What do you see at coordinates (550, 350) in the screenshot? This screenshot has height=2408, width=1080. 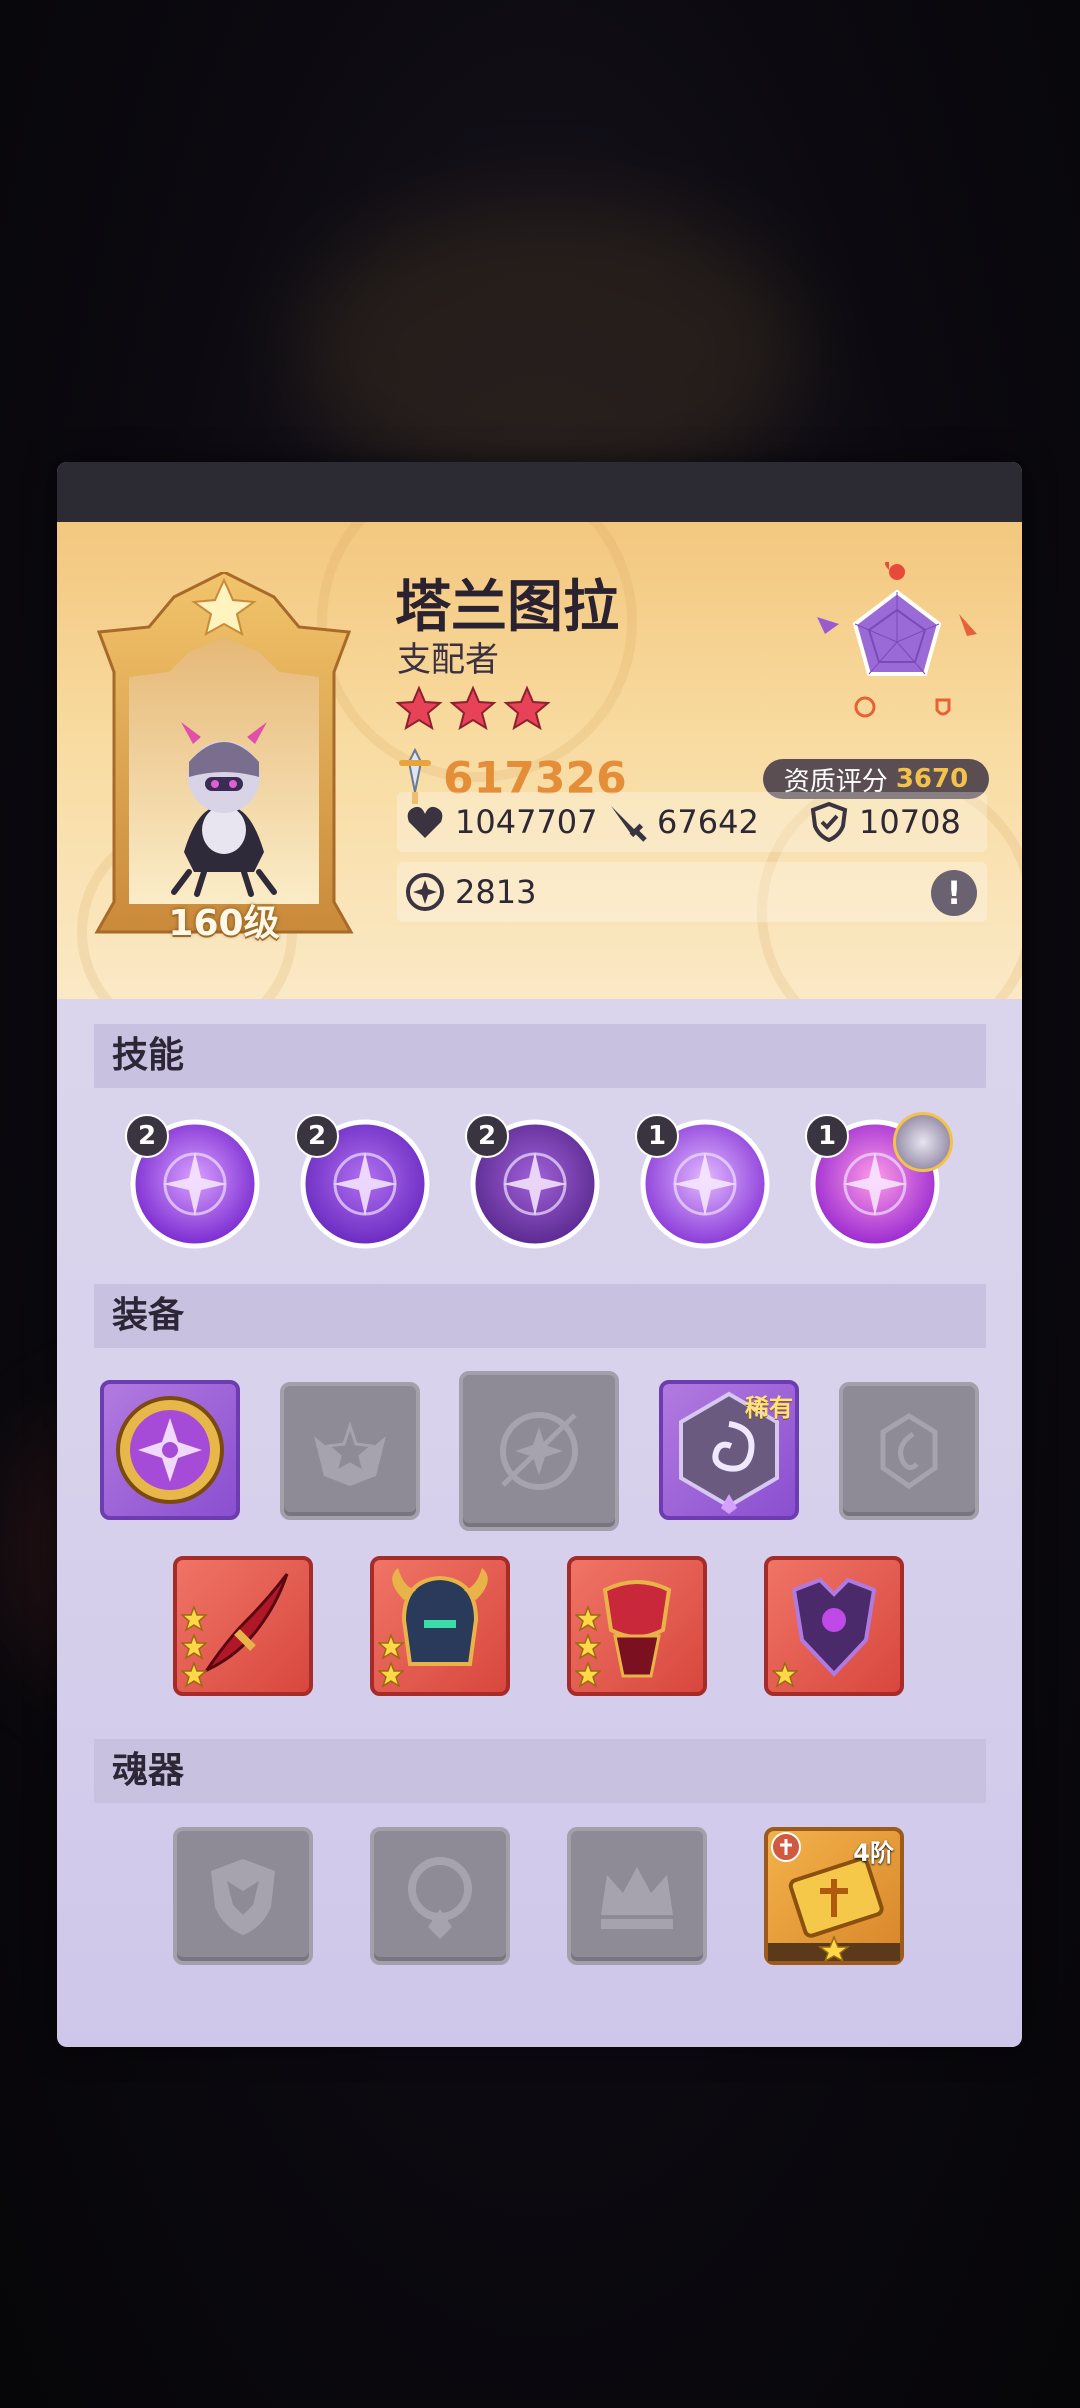 I see `background-glow` at bounding box center [550, 350].